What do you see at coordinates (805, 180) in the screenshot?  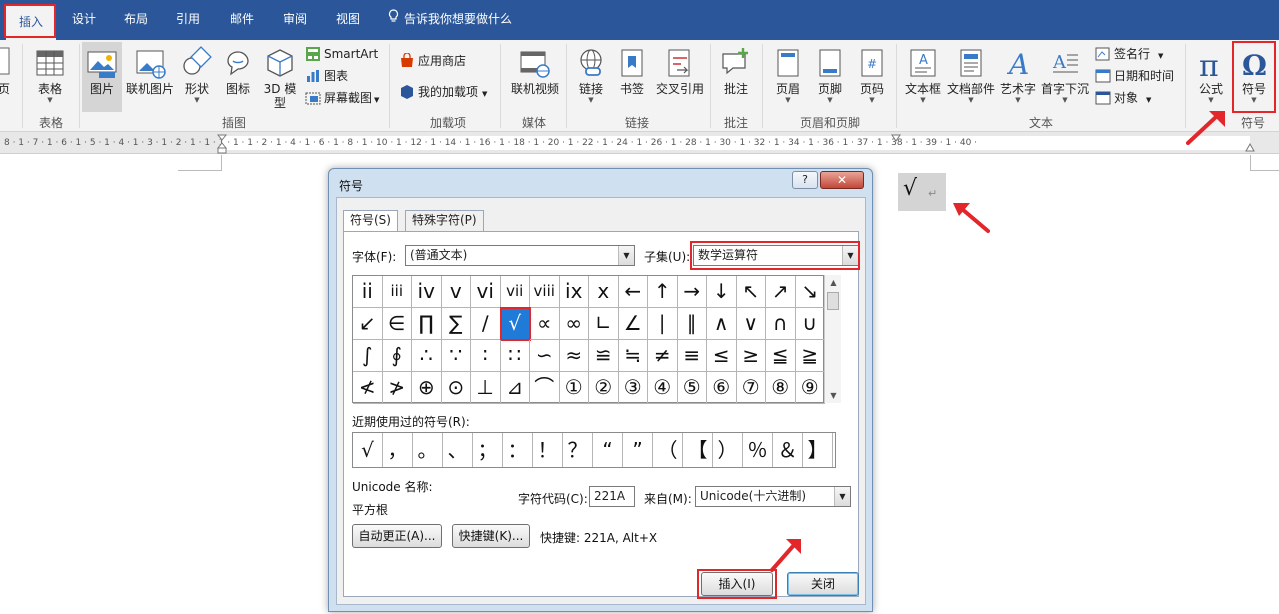 I see `help-button: ?` at bounding box center [805, 180].